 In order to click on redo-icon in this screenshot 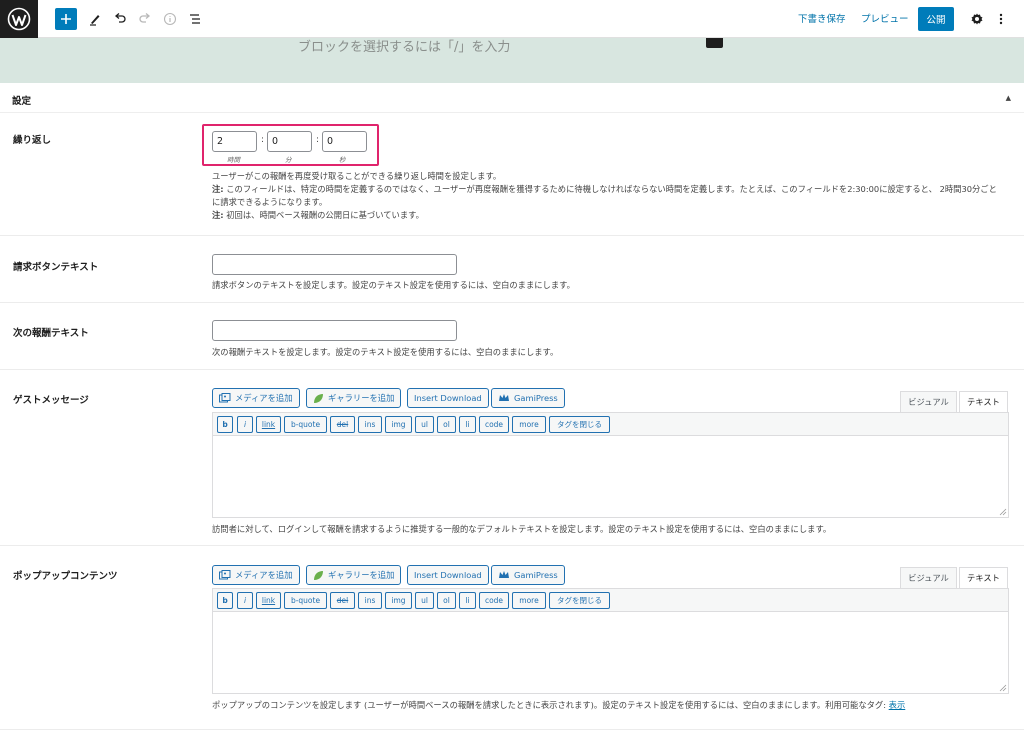, I will do `click(145, 19)`.